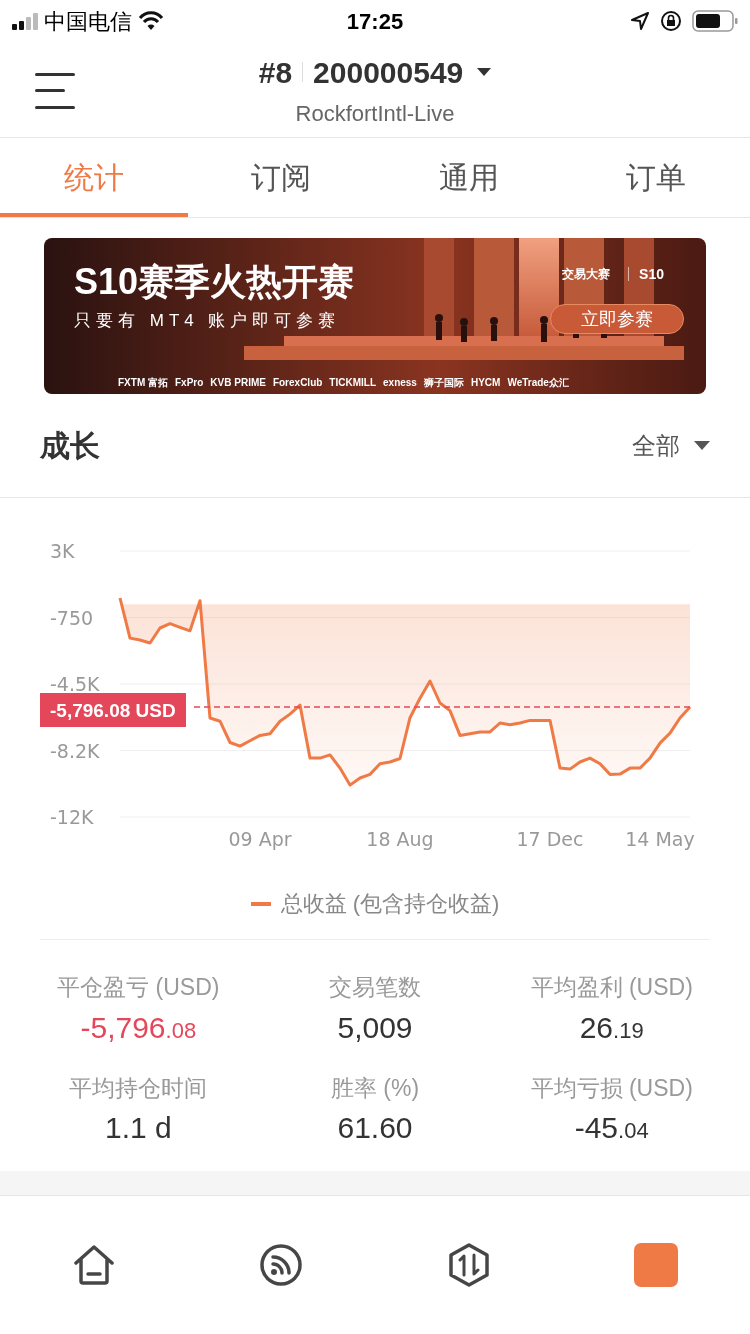 This screenshot has height=1334, width=750. I want to click on rotation-lock-icon, so click(671, 21).